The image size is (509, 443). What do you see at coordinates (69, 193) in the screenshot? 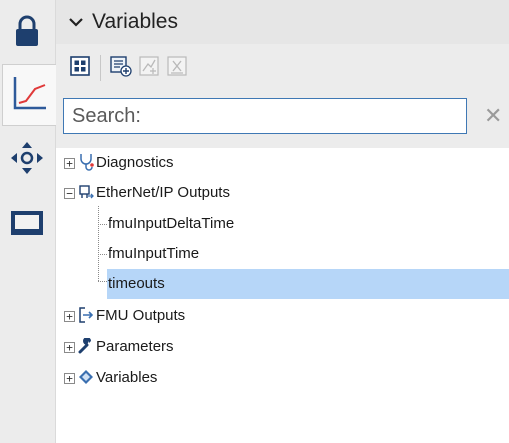
I see `collapse-toggle: −` at bounding box center [69, 193].